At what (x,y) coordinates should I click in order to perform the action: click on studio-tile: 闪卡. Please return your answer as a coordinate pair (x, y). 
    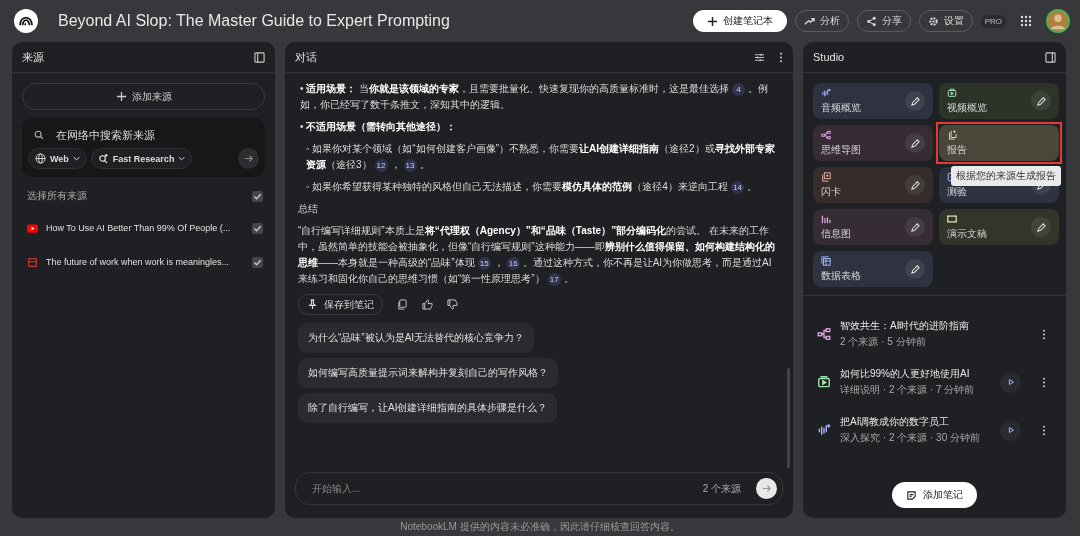
    Looking at the image, I should click on (873, 185).